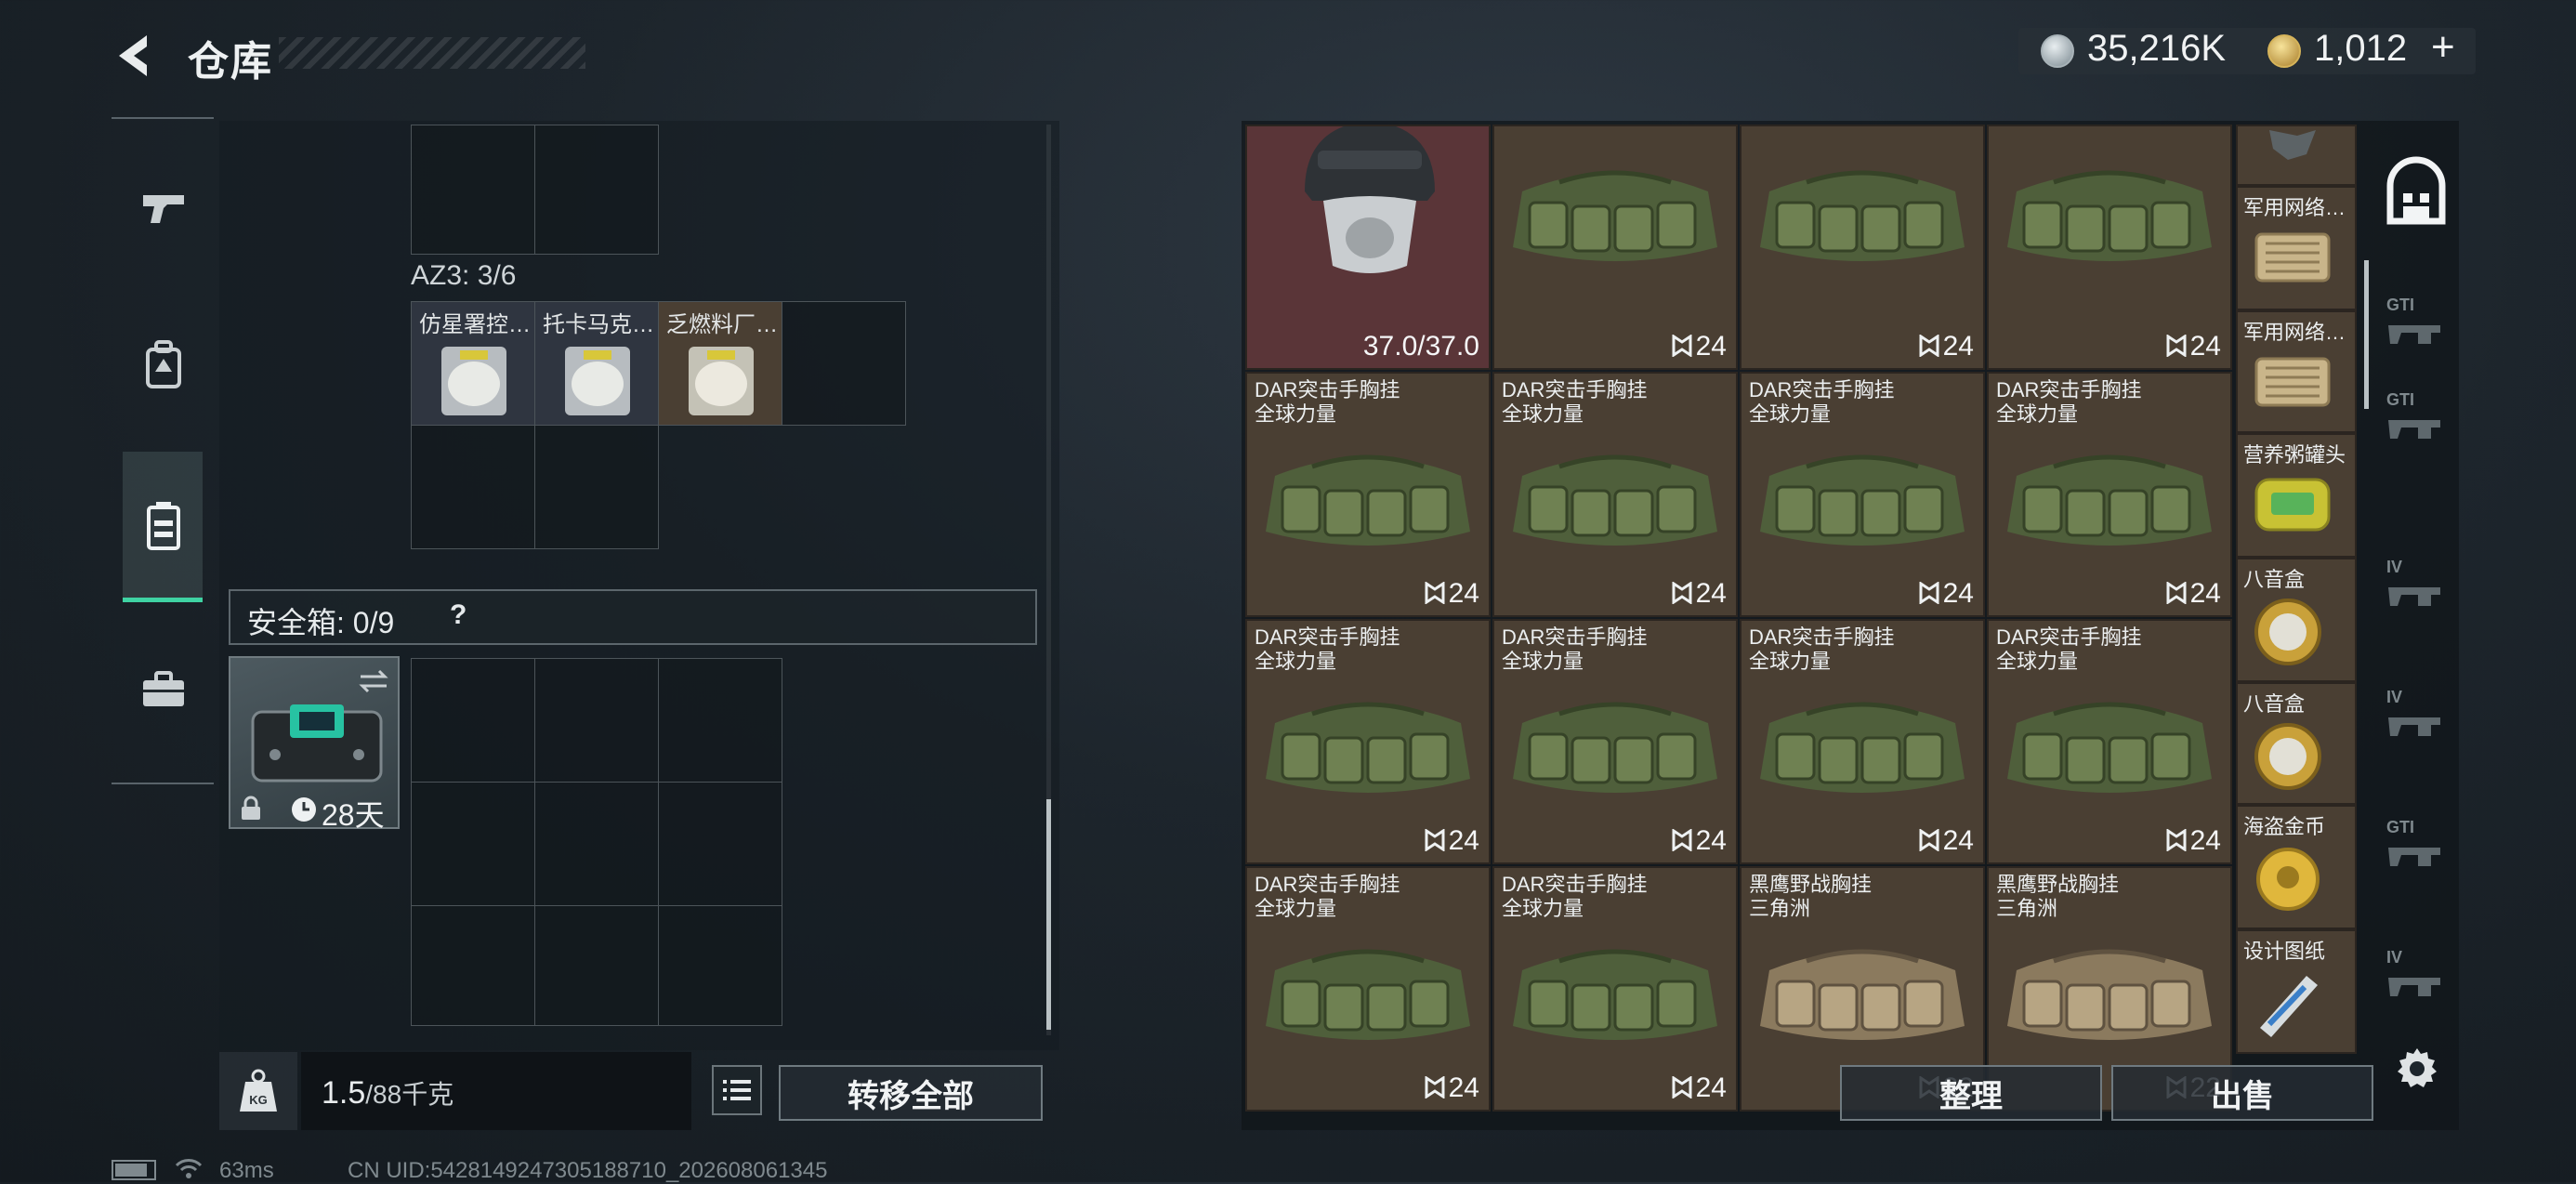 Image resolution: width=2576 pixels, height=1184 pixels. Describe the element at coordinates (2057, 51) in the screenshot. I see `silver-coin-icon` at that location.